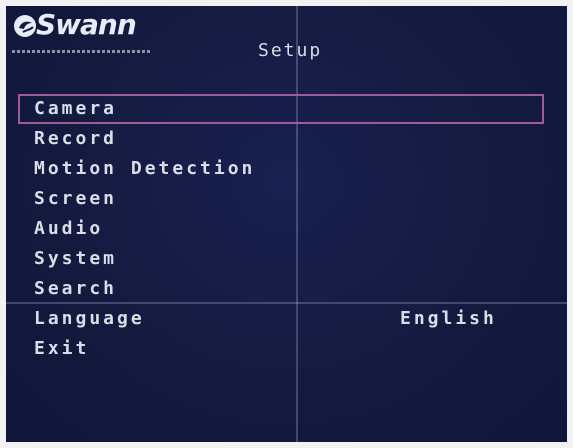 The width and height of the screenshot is (573, 448). Describe the element at coordinates (281, 139) in the screenshot. I see `menu-item-record: Record` at that location.